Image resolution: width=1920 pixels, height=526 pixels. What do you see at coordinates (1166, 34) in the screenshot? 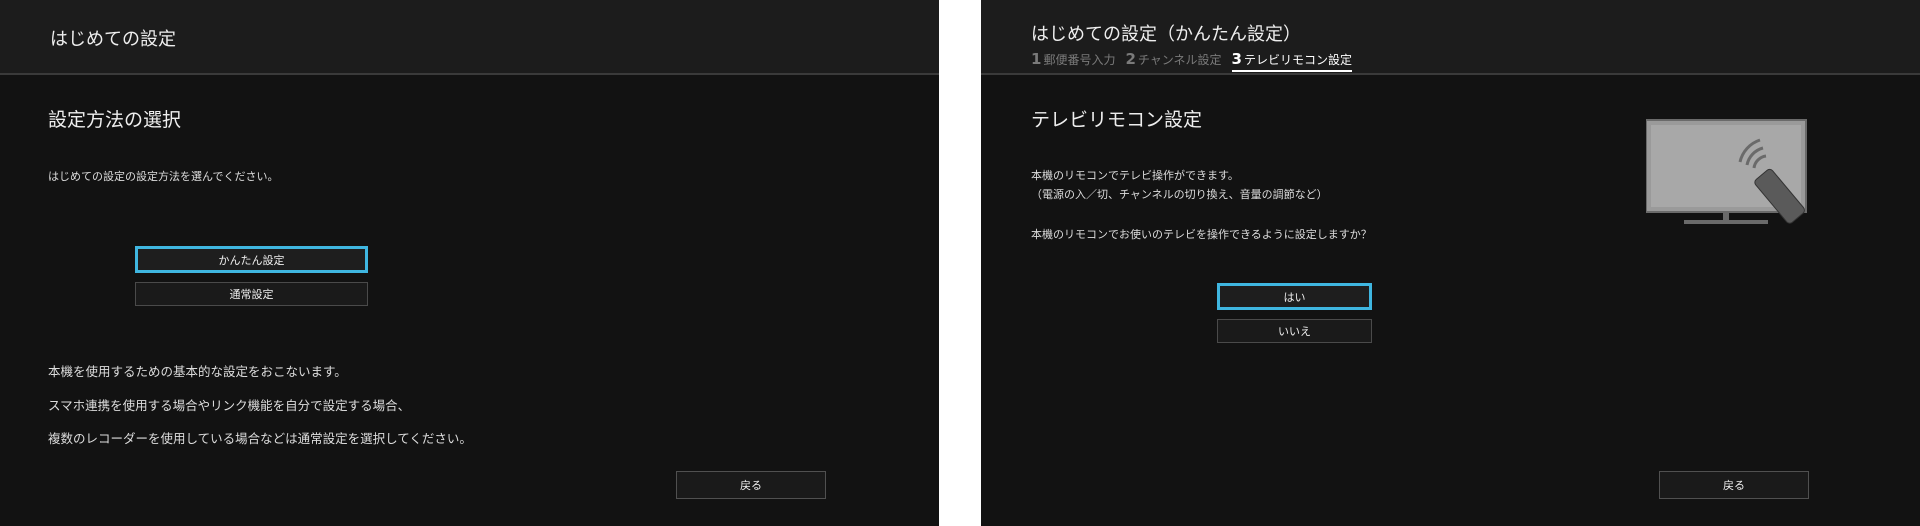
I see `page-title: はじめての設定（かんたん設定）` at bounding box center [1166, 34].